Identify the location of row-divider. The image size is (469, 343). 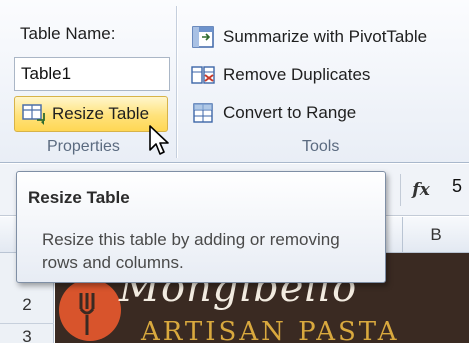
(27, 323).